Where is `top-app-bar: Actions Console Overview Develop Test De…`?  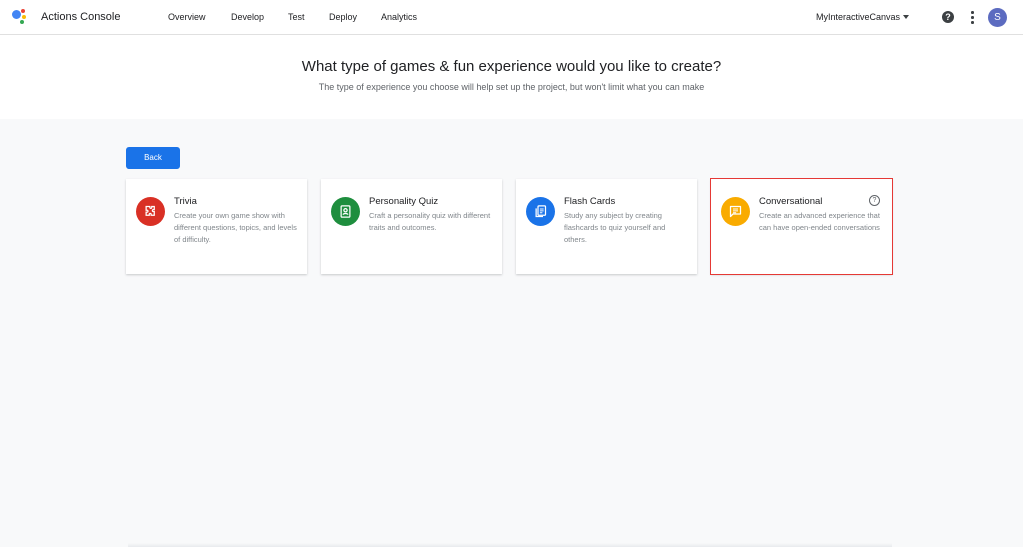 top-app-bar: Actions Console Overview Develop Test De… is located at coordinates (511, 17).